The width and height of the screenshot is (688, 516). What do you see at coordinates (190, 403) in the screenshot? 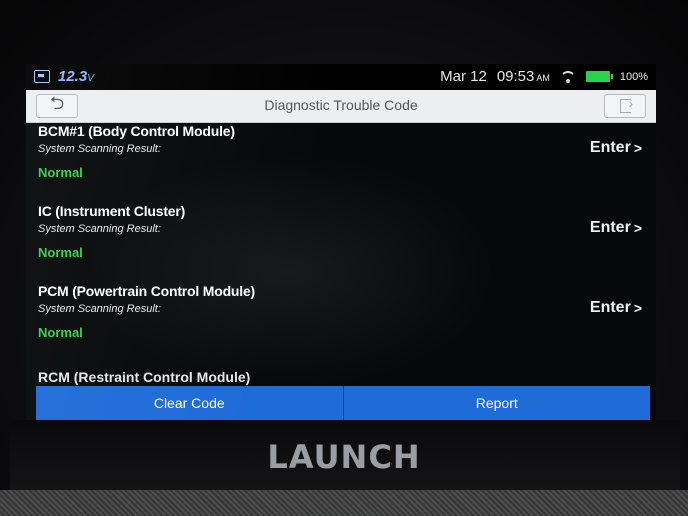
I see `clear-code-button: Clear Code` at bounding box center [190, 403].